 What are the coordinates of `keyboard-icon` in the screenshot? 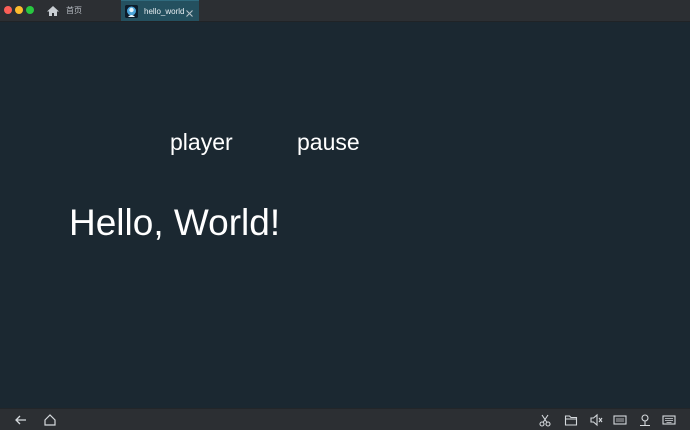 It's located at (669, 420).